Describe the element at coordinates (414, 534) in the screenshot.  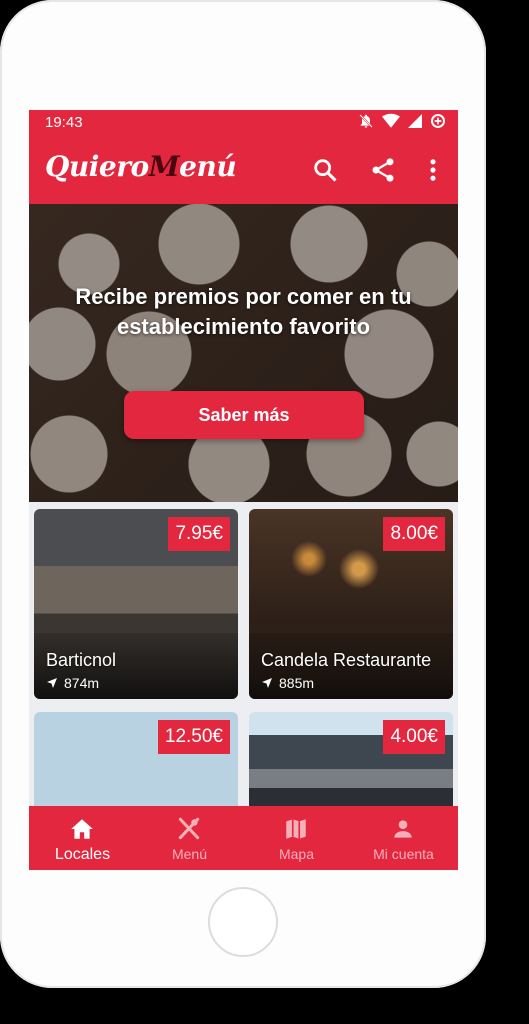
I see `price-badge: 8.00€` at that location.